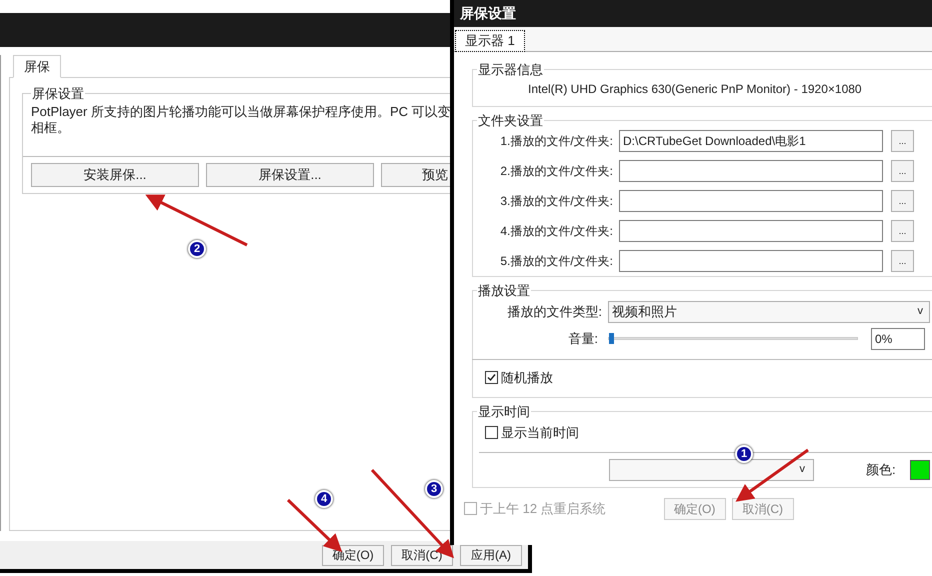 The image size is (932, 576). What do you see at coordinates (881, 469) in the screenshot?
I see `field-label: 颜色:` at bounding box center [881, 469].